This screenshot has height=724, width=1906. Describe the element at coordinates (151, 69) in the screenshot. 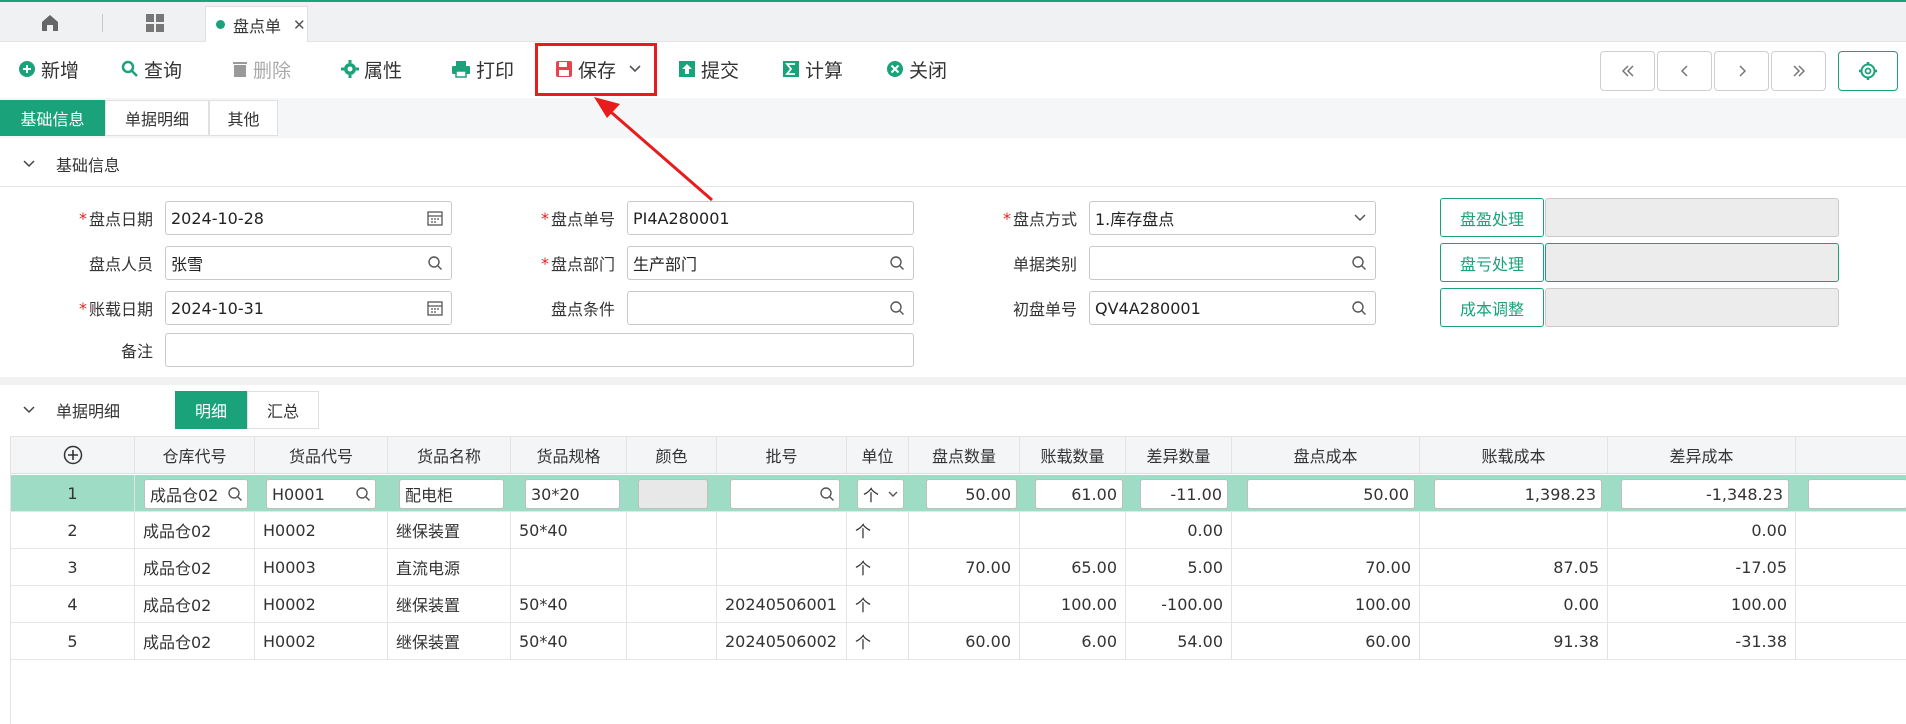

I see `query-button: 查询` at that location.